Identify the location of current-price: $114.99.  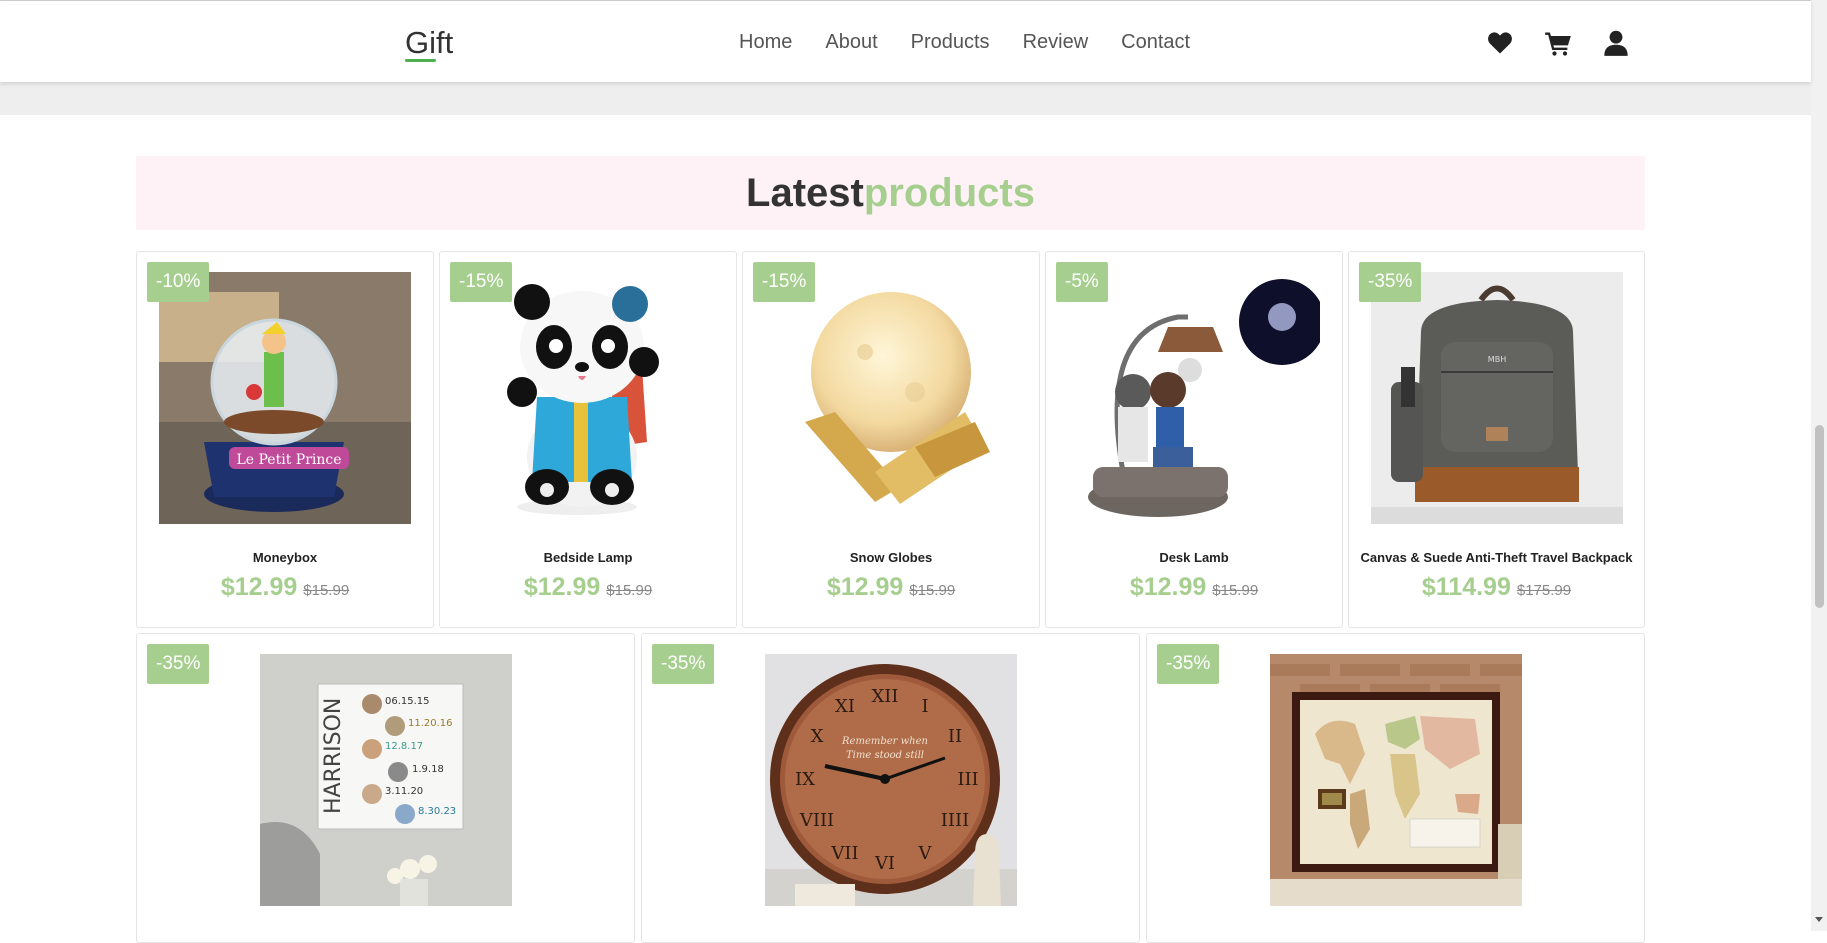
(1466, 587).